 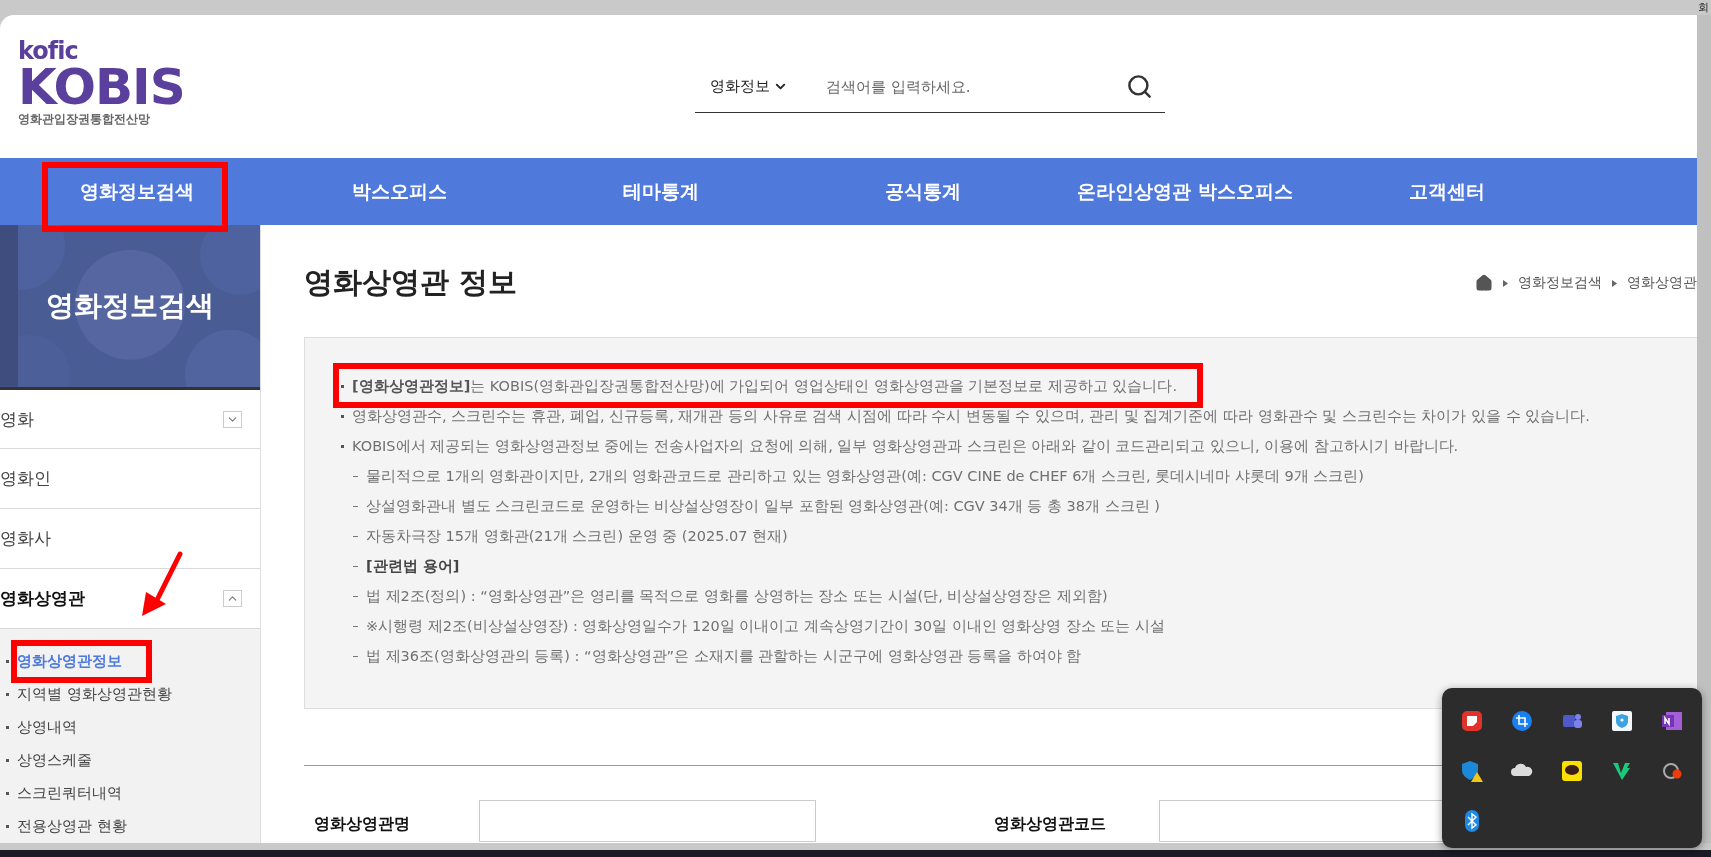 What do you see at coordinates (1662, 283) in the screenshot?
I see `breadcrumb-link: 영화상영관` at bounding box center [1662, 283].